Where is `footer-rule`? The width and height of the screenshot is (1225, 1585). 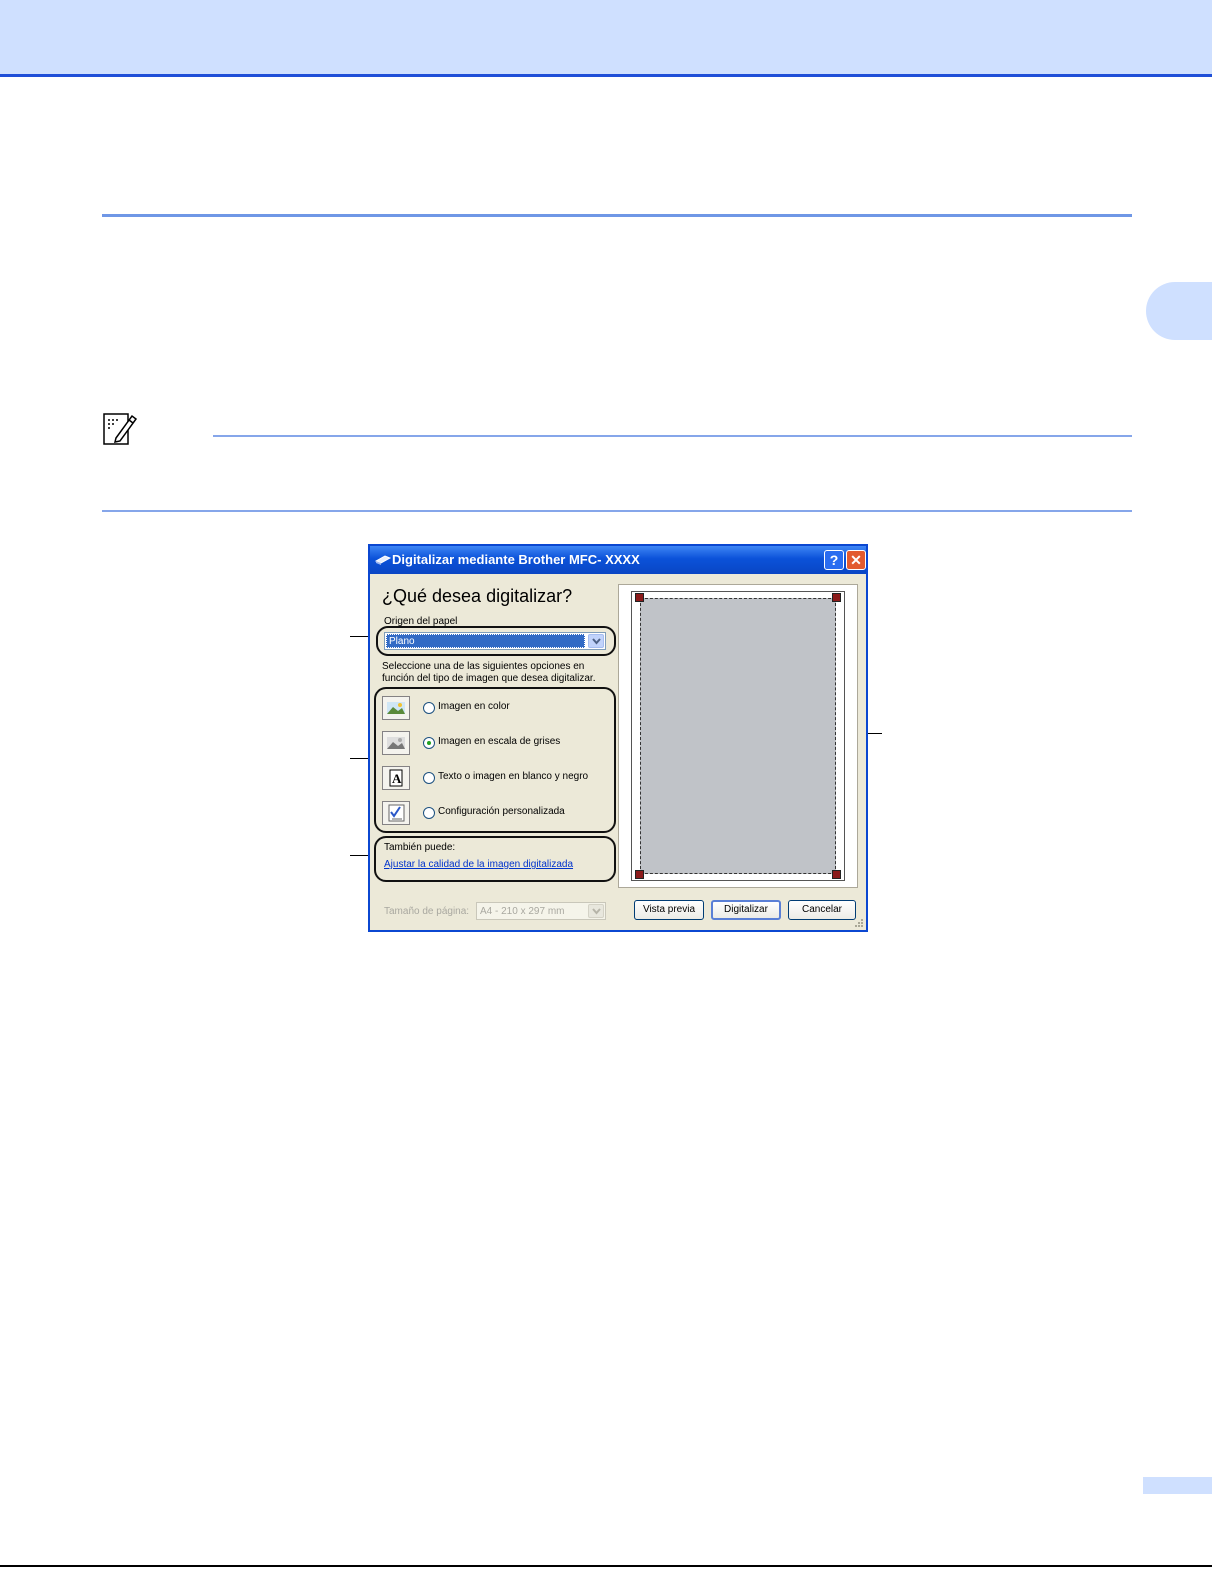
footer-rule is located at coordinates (606, 1566).